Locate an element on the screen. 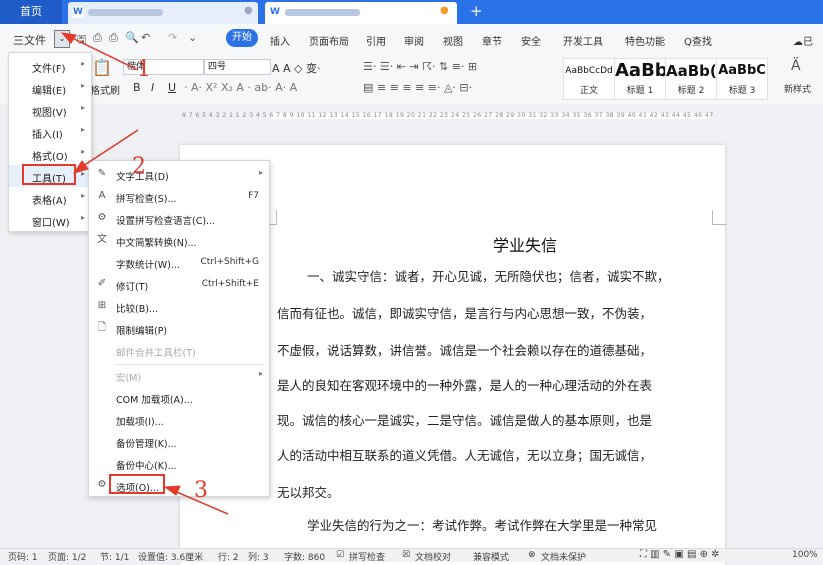  step-number-2: 2 is located at coordinates (139, 166).